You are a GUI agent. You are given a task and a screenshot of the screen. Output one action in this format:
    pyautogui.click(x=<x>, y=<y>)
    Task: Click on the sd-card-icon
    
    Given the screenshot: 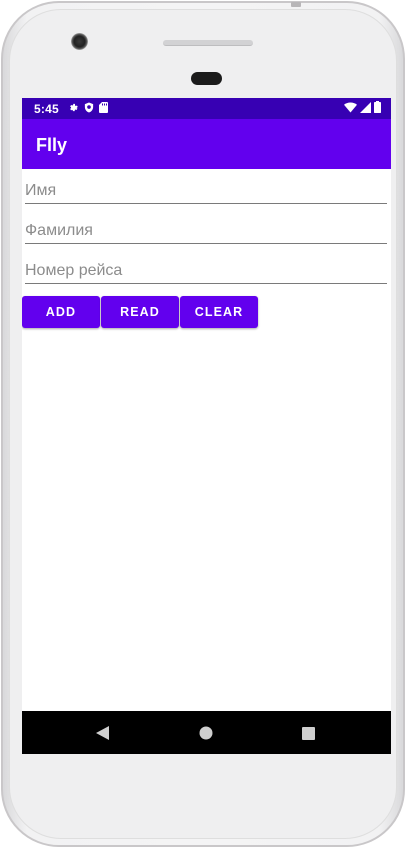 What is the action you would take?
    pyautogui.click(x=103, y=108)
    